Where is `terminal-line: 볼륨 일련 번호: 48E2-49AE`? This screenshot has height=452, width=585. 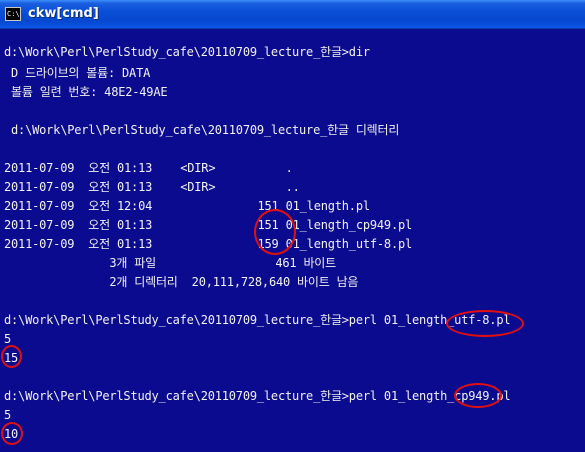 terminal-line: 볼륨 일련 번호: 48E2-49AE is located at coordinates (86, 92).